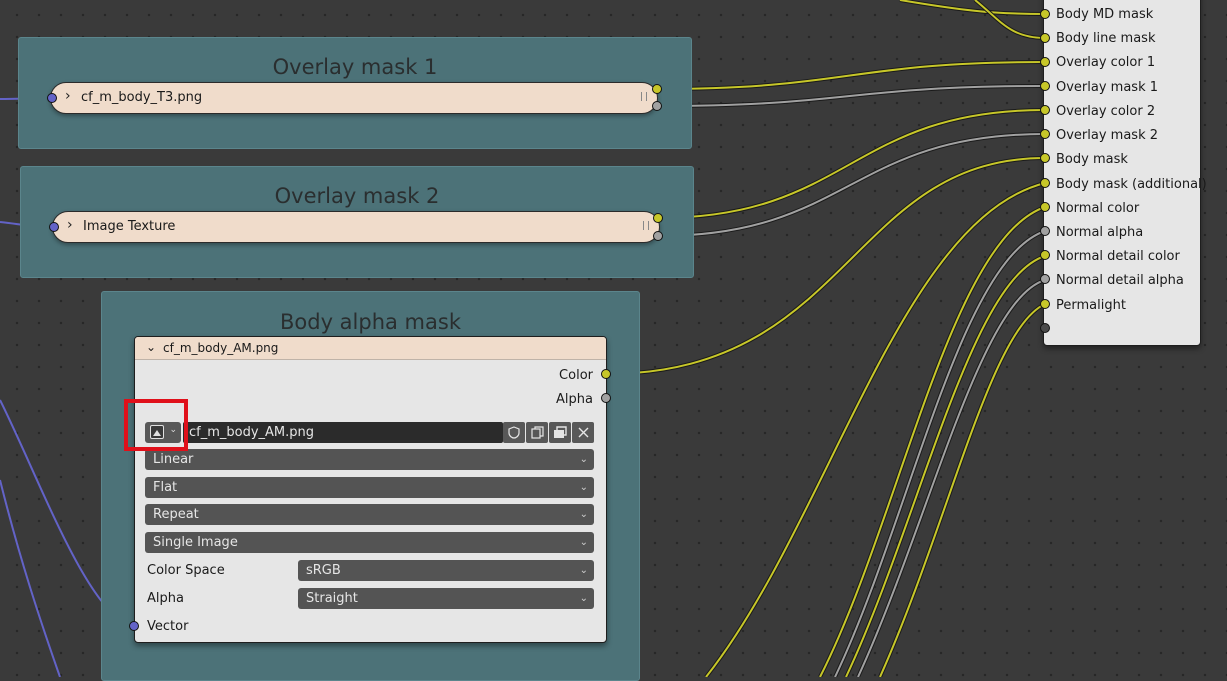  What do you see at coordinates (356, 227) in the screenshot?
I see `image-texture-node-collapsed: › Image Texture` at bounding box center [356, 227].